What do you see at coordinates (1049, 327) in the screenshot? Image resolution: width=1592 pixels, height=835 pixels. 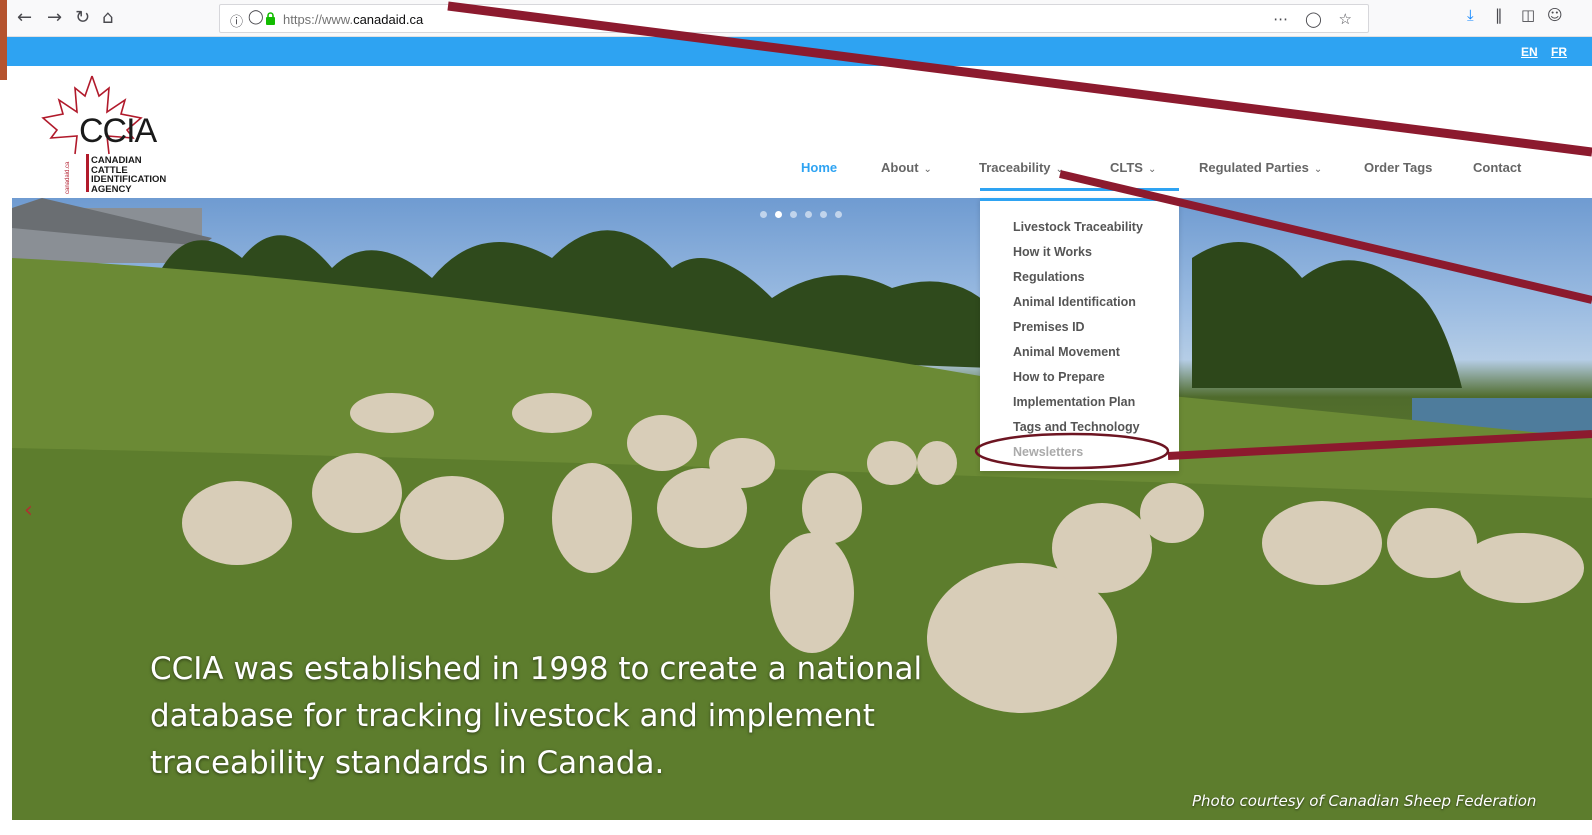 I see `dropdown-item-premises-id: Premises ID` at bounding box center [1049, 327].